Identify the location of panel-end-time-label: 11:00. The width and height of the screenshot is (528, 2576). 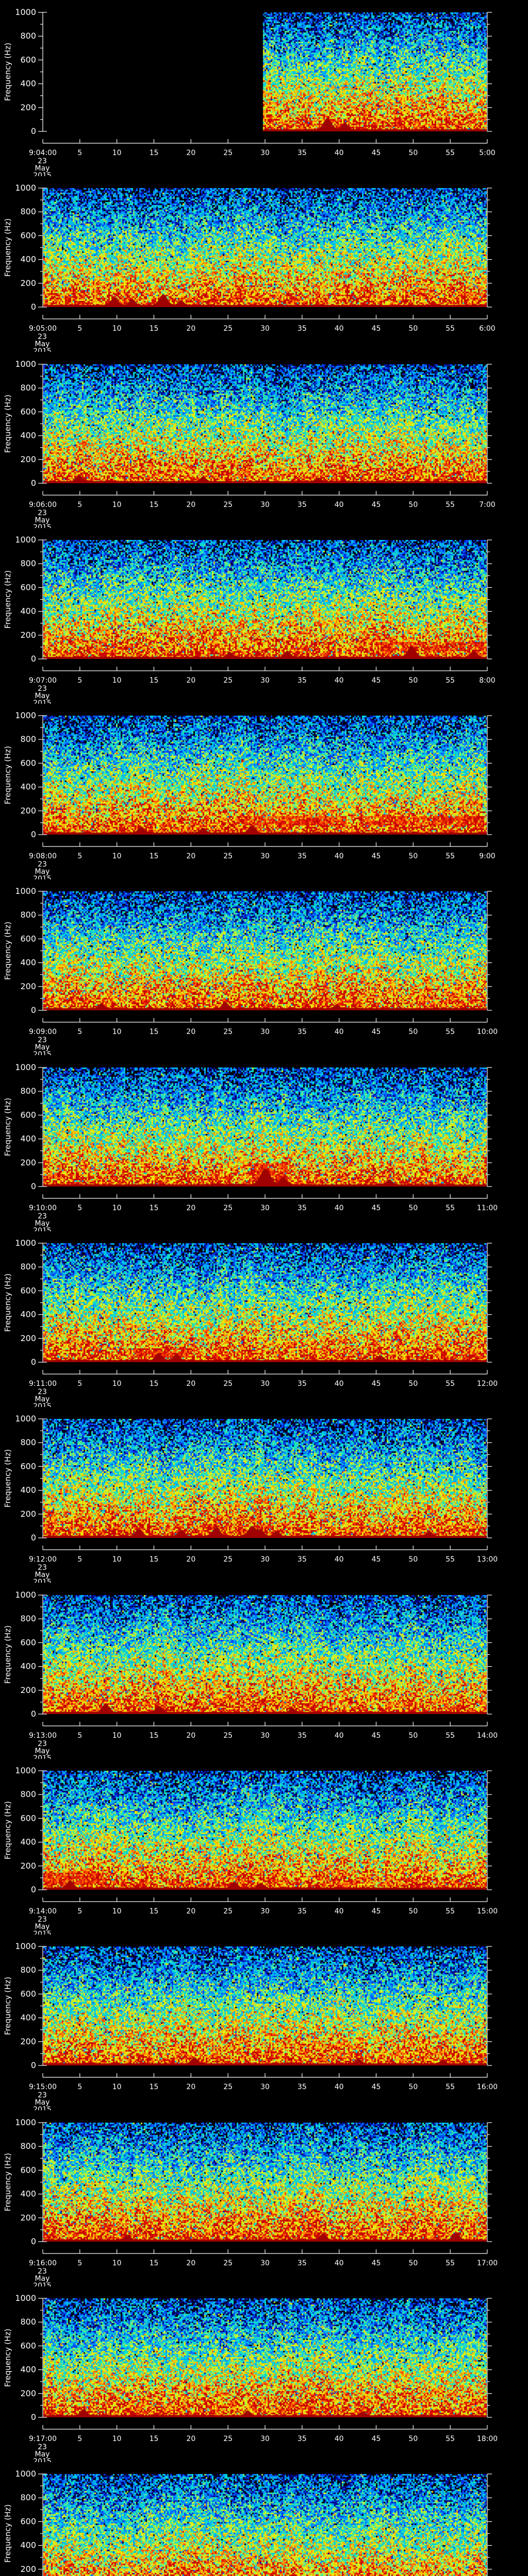
(487, 1208).